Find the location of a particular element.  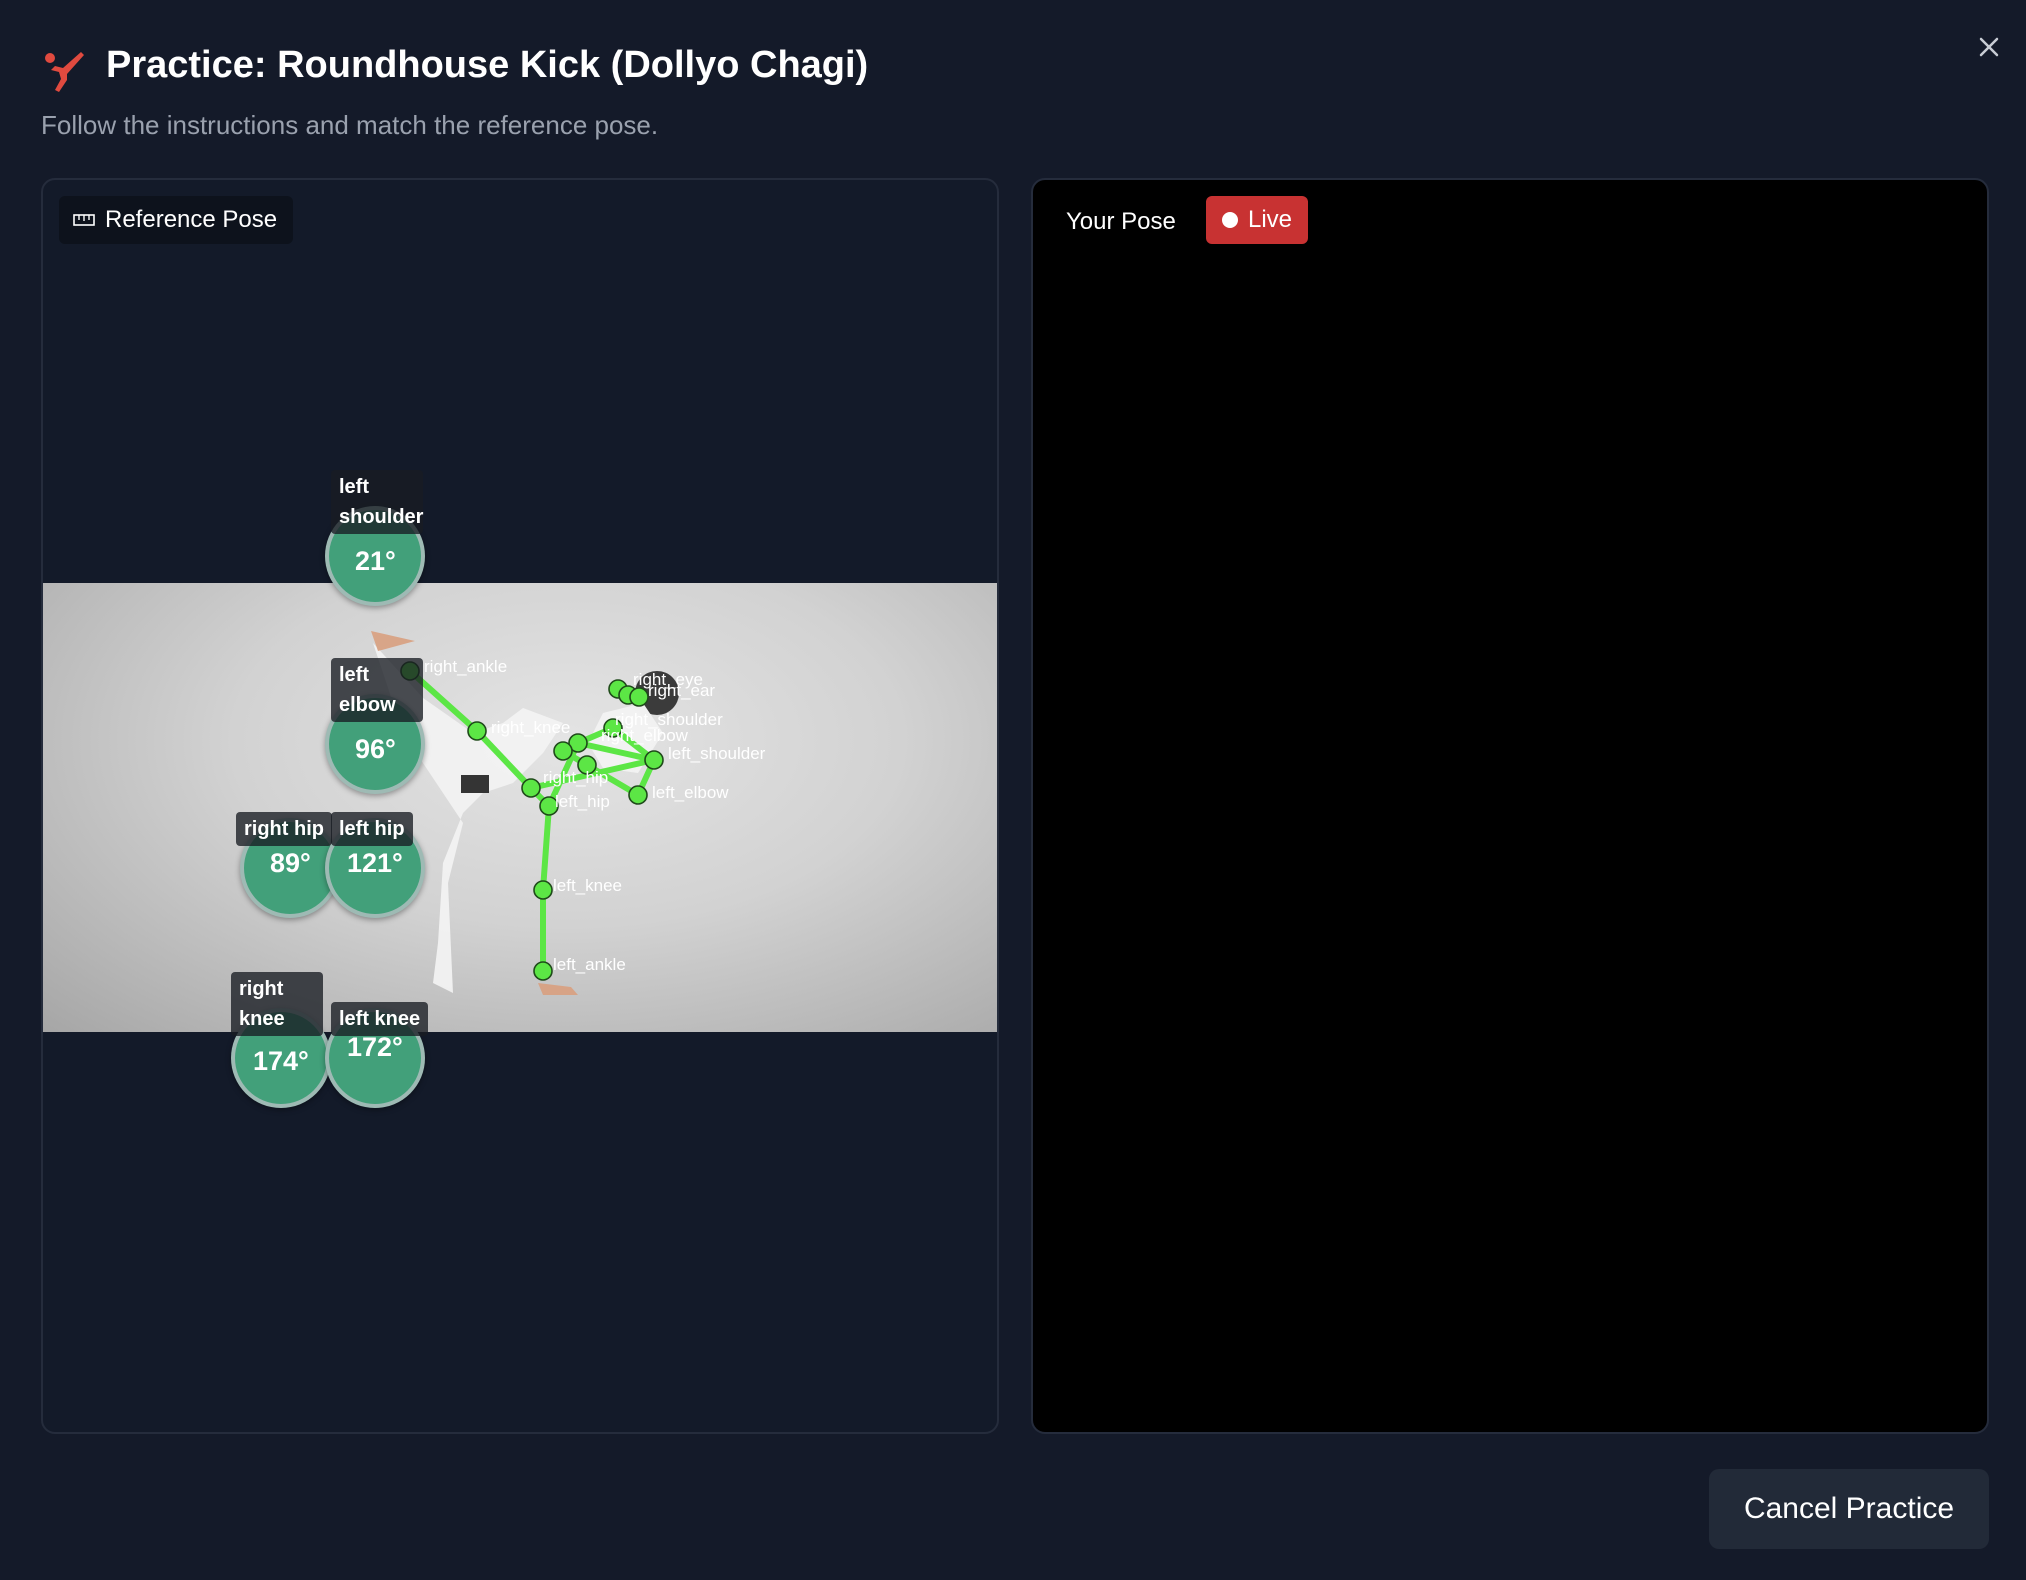

angle-value: 121° is located at coordinates (375, 863).